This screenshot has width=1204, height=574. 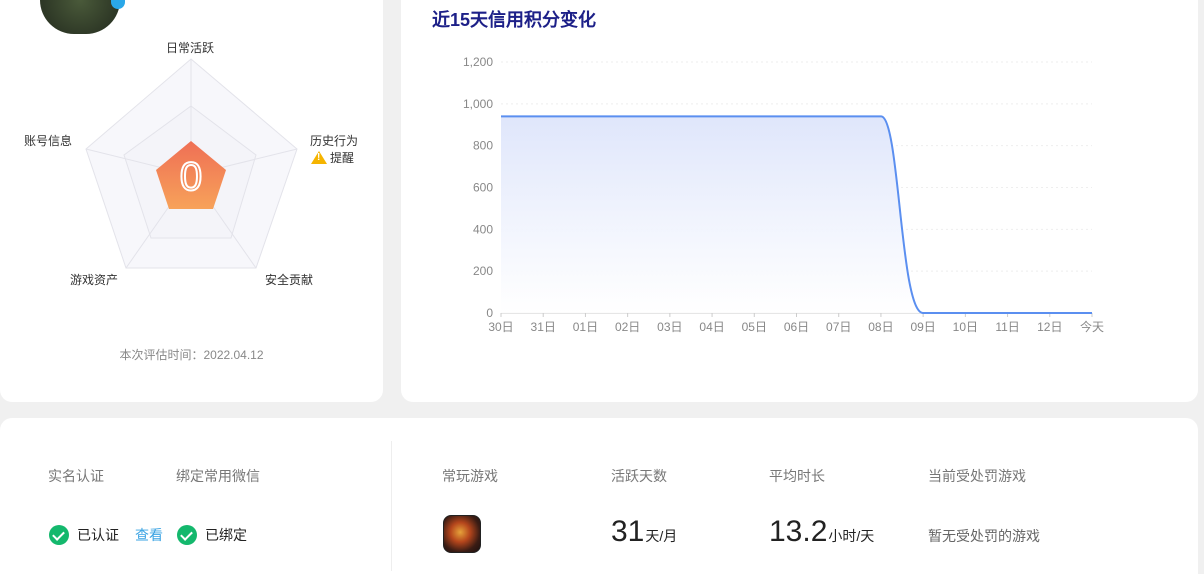 I want to click on avg-time-stat: 13.2小时/天, so click(x=821, y=532).